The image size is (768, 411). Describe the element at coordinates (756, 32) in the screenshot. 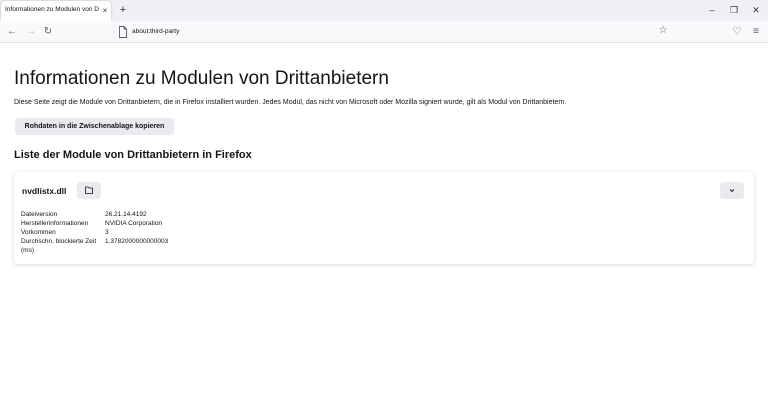

I see `menu-button: ≡` at that location.